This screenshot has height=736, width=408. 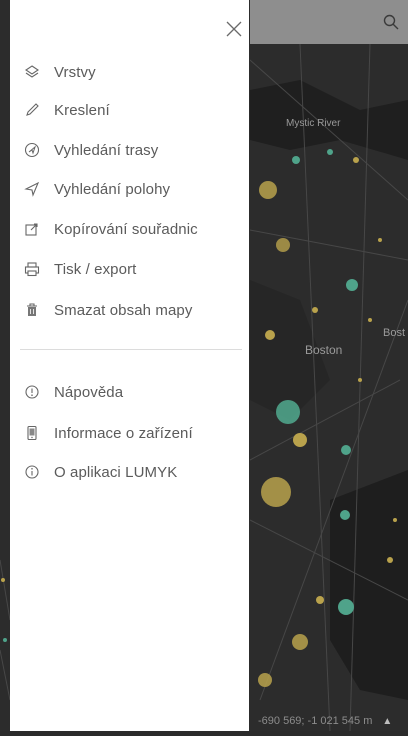 What do you see at coordinates (32, 150) in the screenshot?
I see `route-icon` at bounding box center [32, 150].